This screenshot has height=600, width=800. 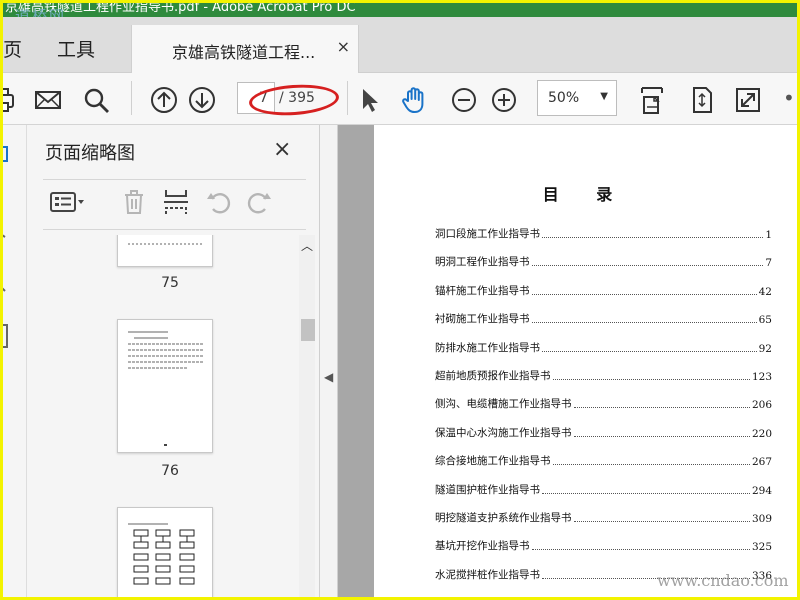 What do you see at coordinates (343, 46) in the screenshot?
I see `tab-close-button: ×` at bounding box center [343, 46].